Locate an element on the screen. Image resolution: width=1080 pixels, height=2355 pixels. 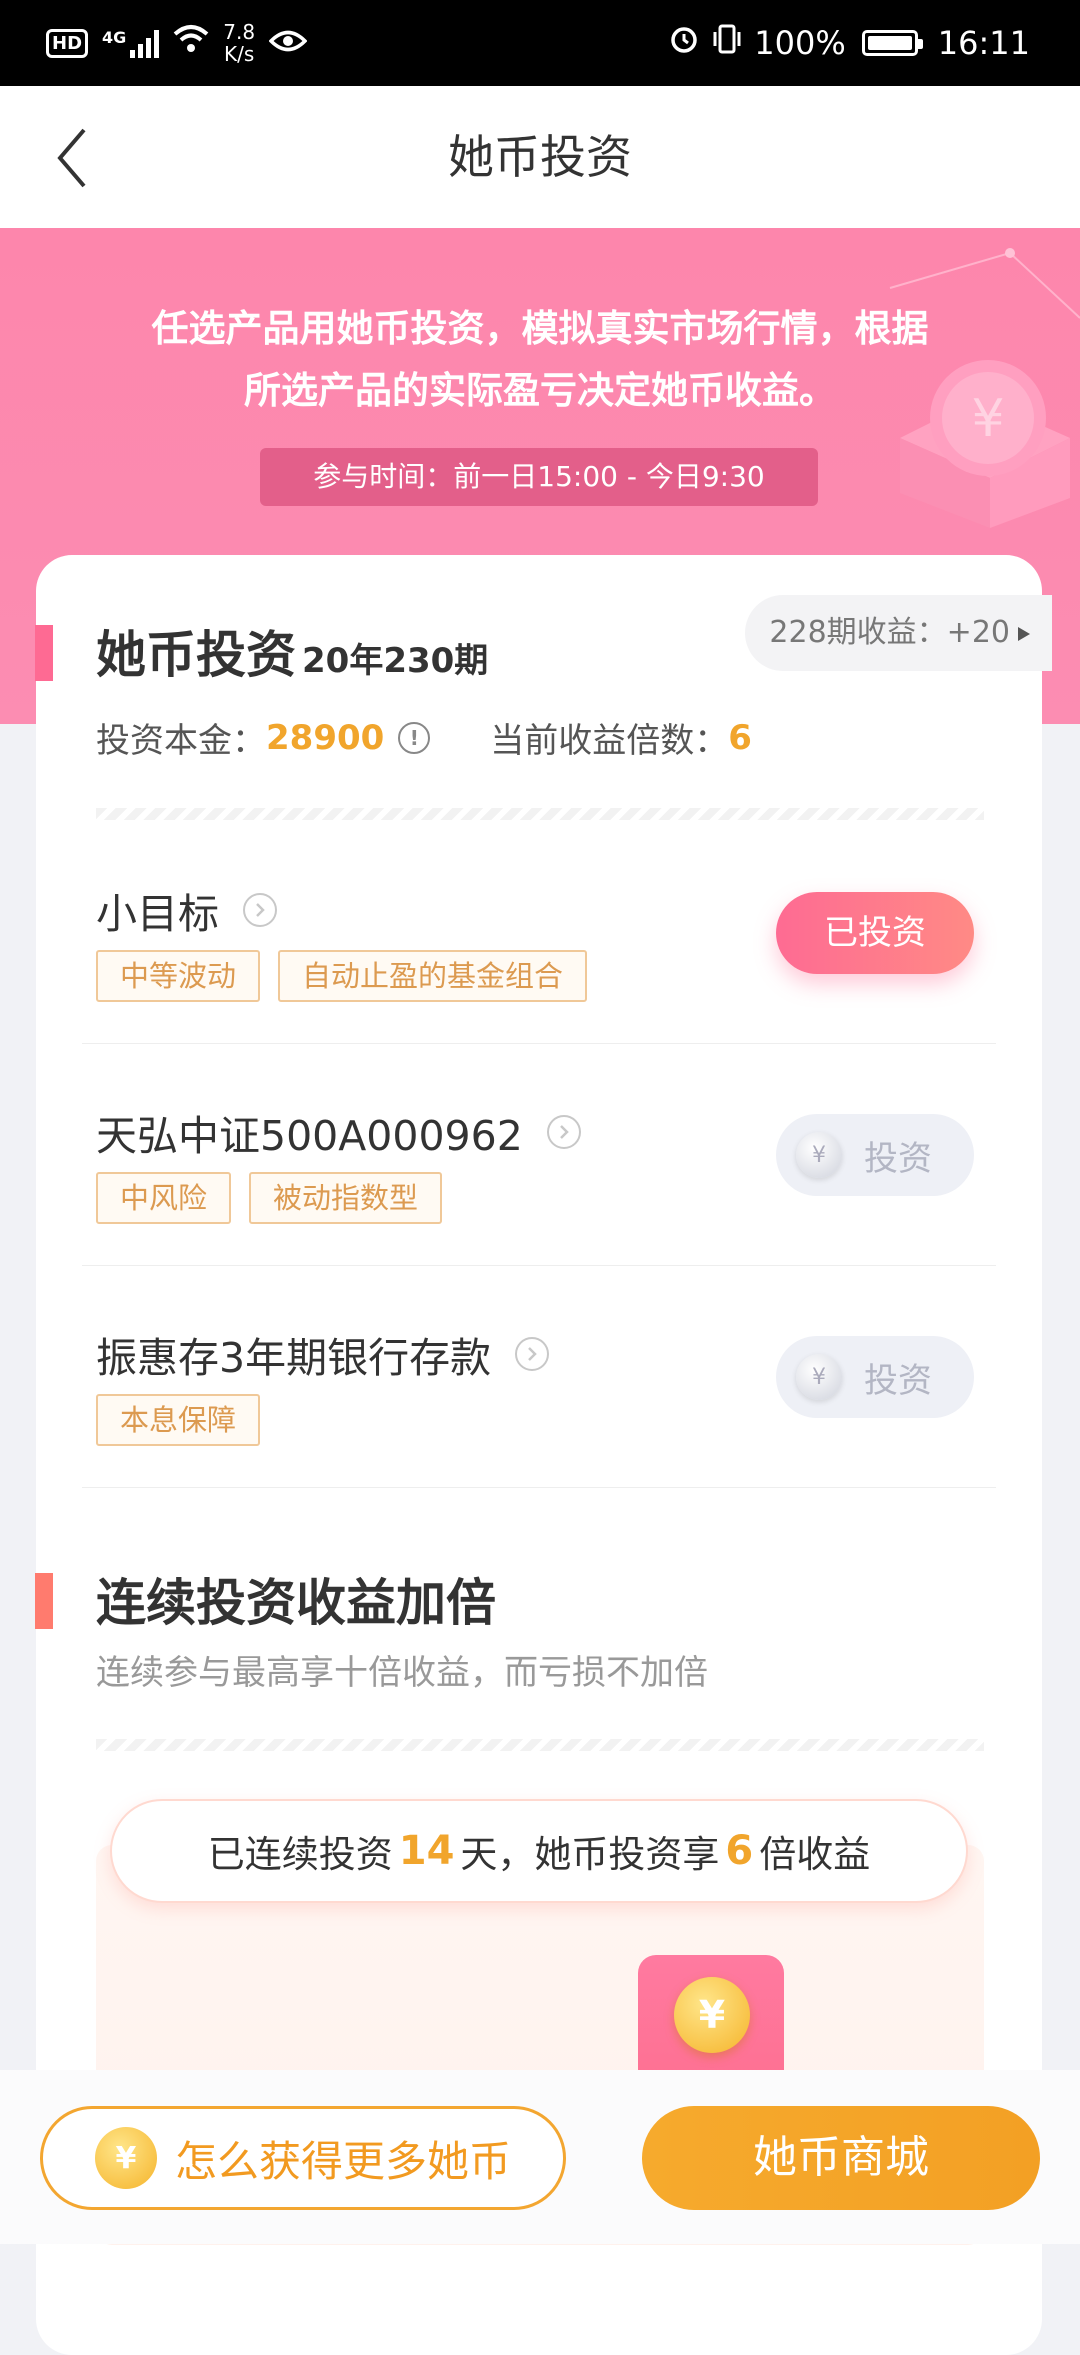
network-speed: 7.8 K/s is located at coordinates (239, 43).